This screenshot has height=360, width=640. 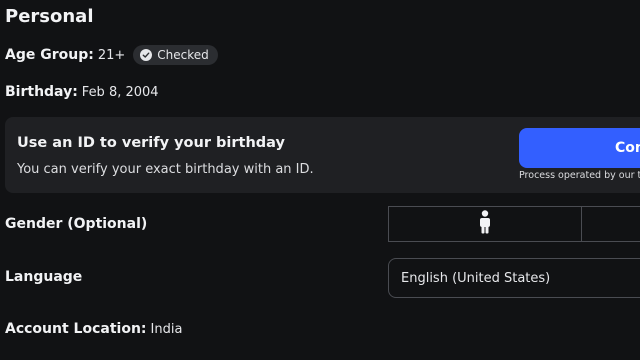 What do you see at coordinates (49, 55) in the screenshot?
I see `age-group-label: Age Group:` at bounding box center [49, 55].